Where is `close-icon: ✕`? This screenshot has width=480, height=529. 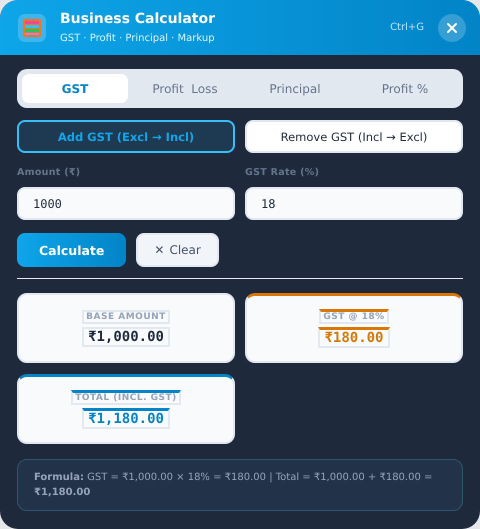
close-icon: ✕ is located at coordinates (159, 250).